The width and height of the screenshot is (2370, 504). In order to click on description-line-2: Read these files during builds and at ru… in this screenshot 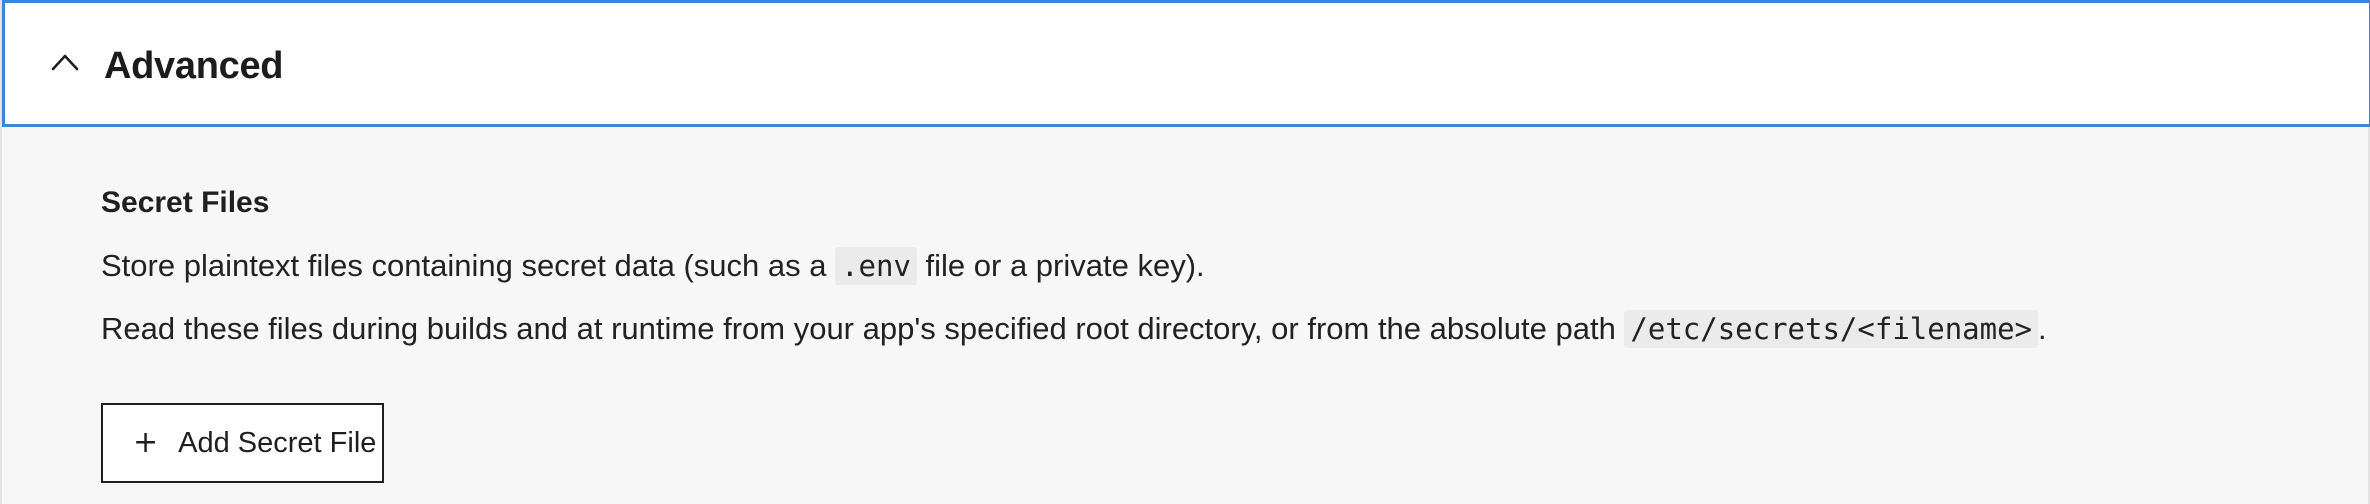, I will do `click(1074, 329)`.